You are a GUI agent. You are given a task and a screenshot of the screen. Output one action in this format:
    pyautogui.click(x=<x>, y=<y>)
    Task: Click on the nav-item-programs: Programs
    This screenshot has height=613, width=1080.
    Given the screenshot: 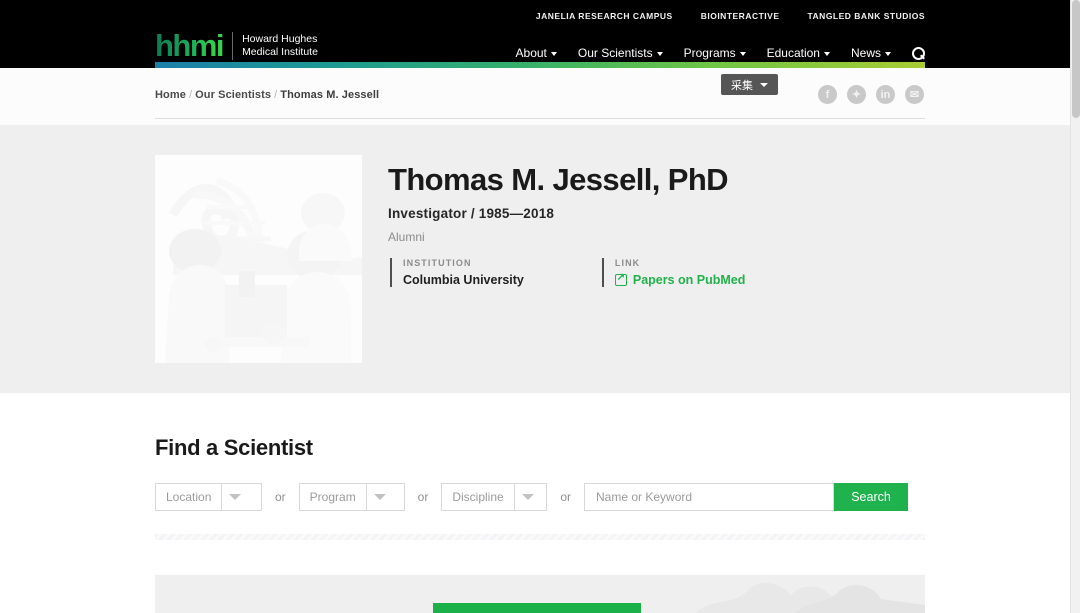 What is the action you would take?
    pyautogui.click(x=715, y=53)
    